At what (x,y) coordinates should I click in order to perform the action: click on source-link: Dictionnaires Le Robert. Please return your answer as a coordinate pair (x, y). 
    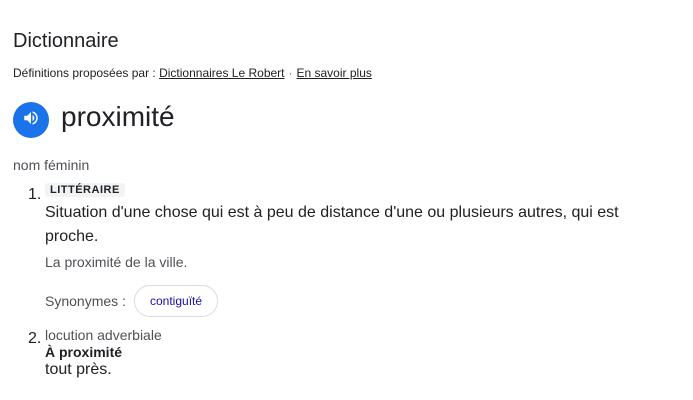
    Looking at the image, I should click on (221, 73).